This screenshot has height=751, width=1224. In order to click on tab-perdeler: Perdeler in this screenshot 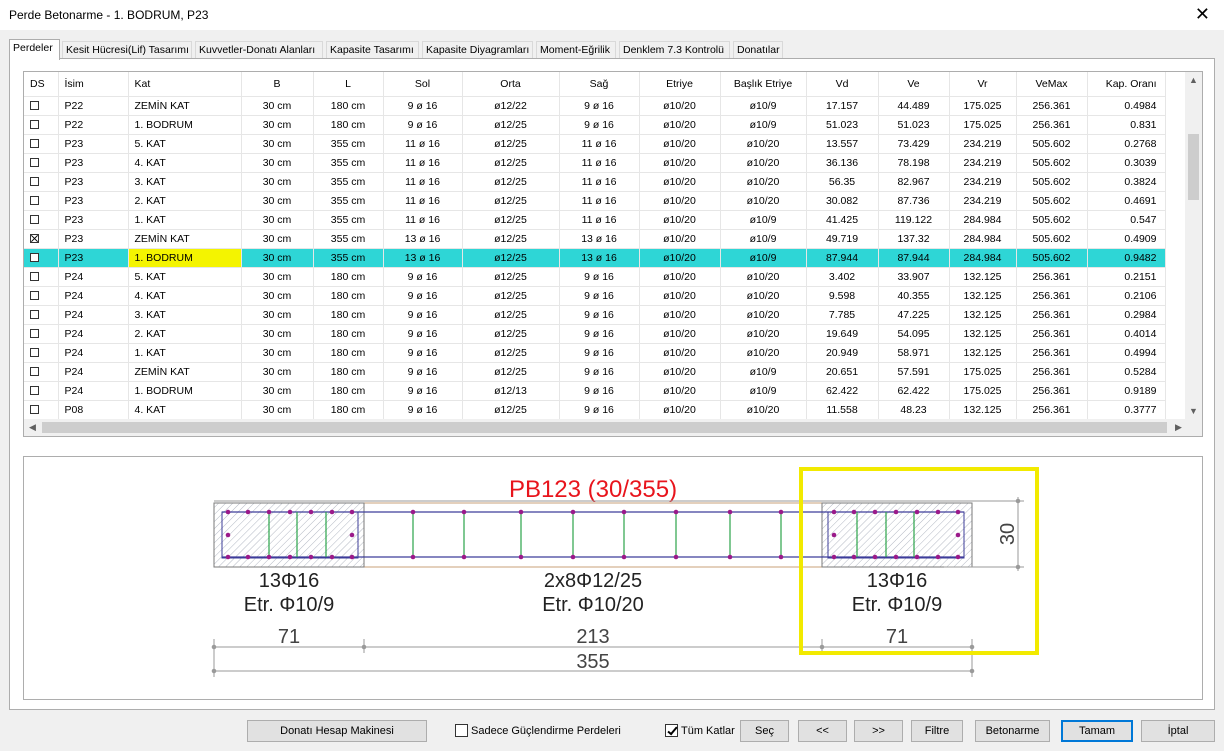, I will do `click(34, 49)`.